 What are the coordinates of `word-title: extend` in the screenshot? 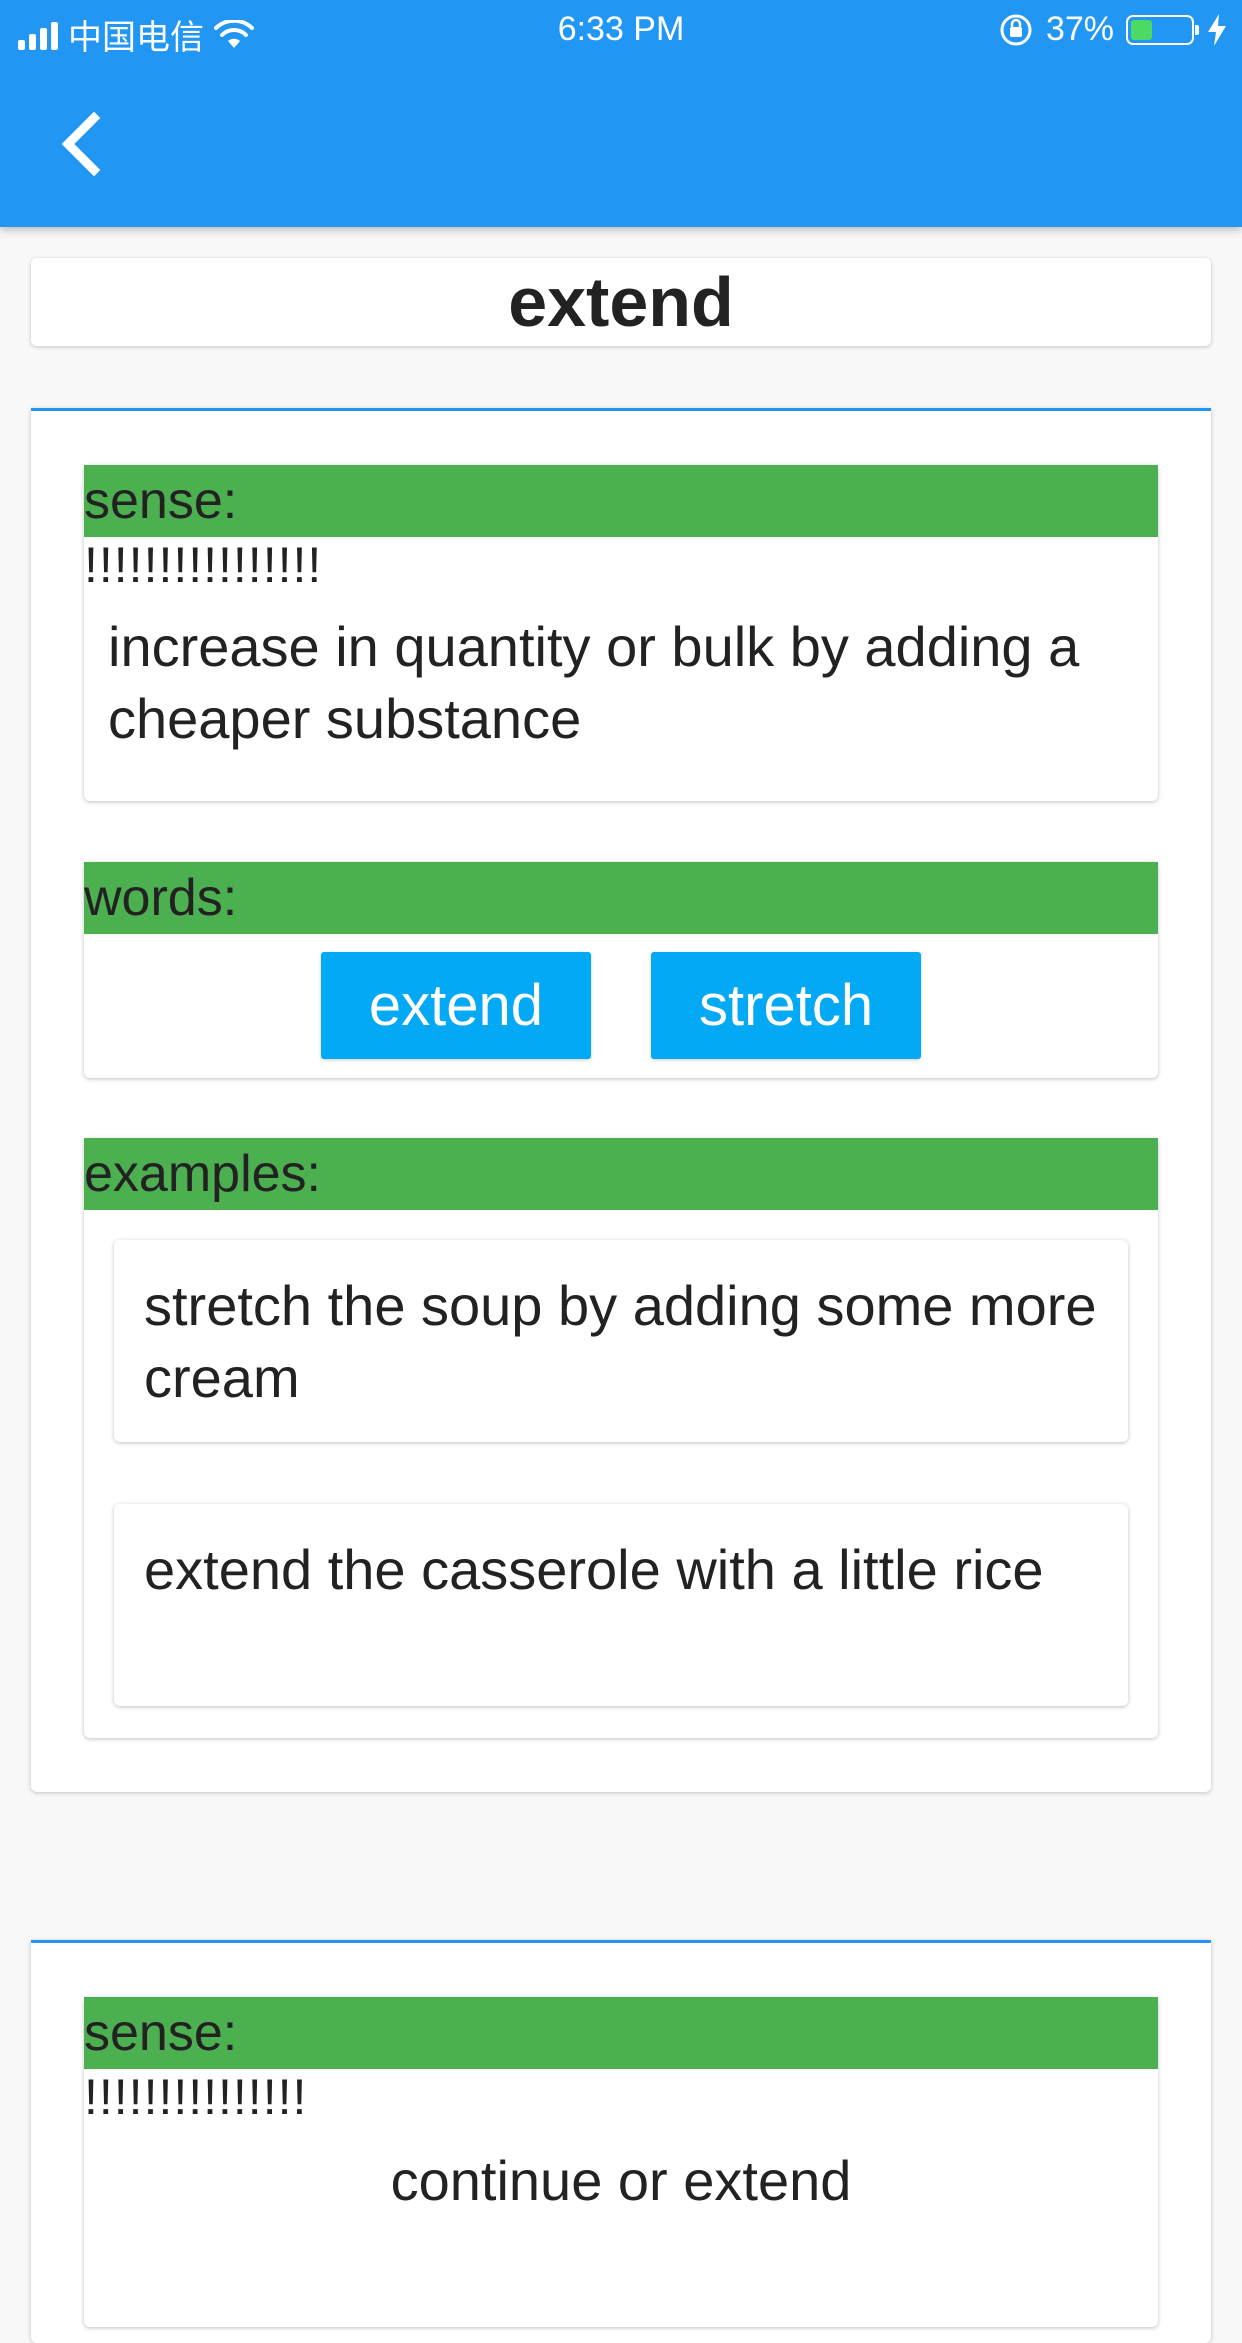 It's located at (621, 302).